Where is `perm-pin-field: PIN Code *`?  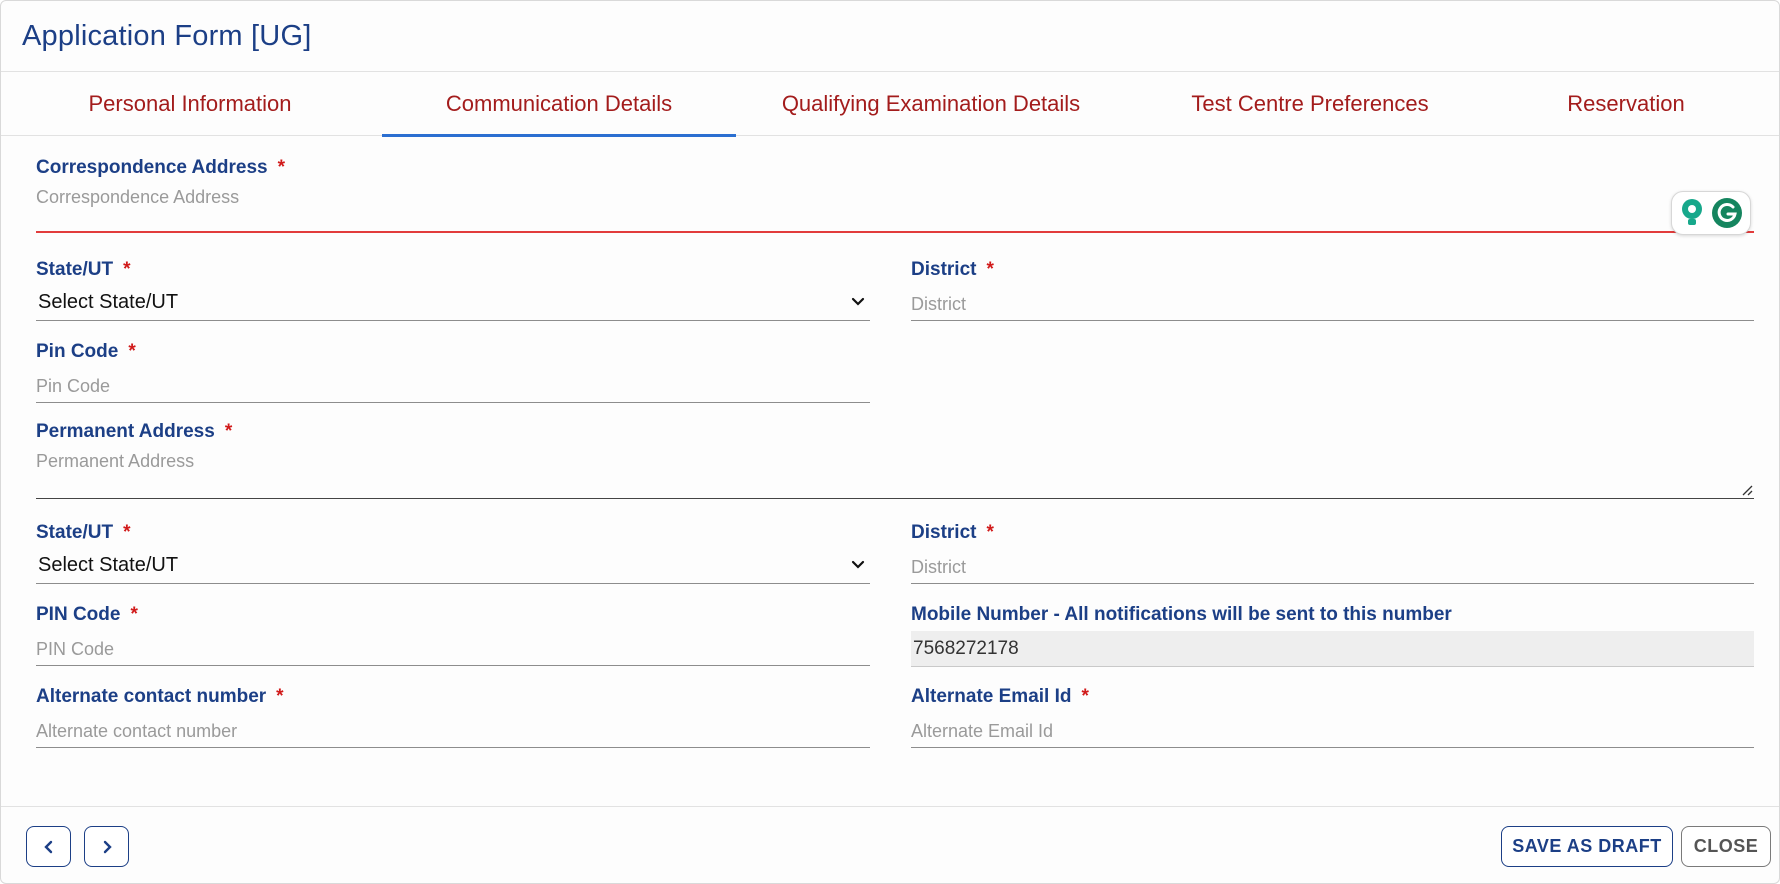
perm-pin-field: PIN Code * is located at coordinates (453, 635).